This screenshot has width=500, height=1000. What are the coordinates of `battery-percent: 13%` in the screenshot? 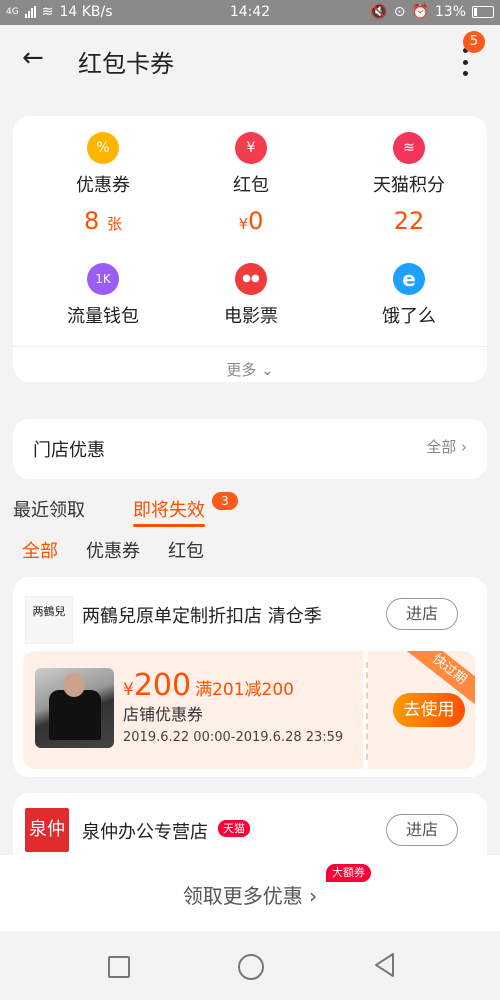 It's located at (450, 12).